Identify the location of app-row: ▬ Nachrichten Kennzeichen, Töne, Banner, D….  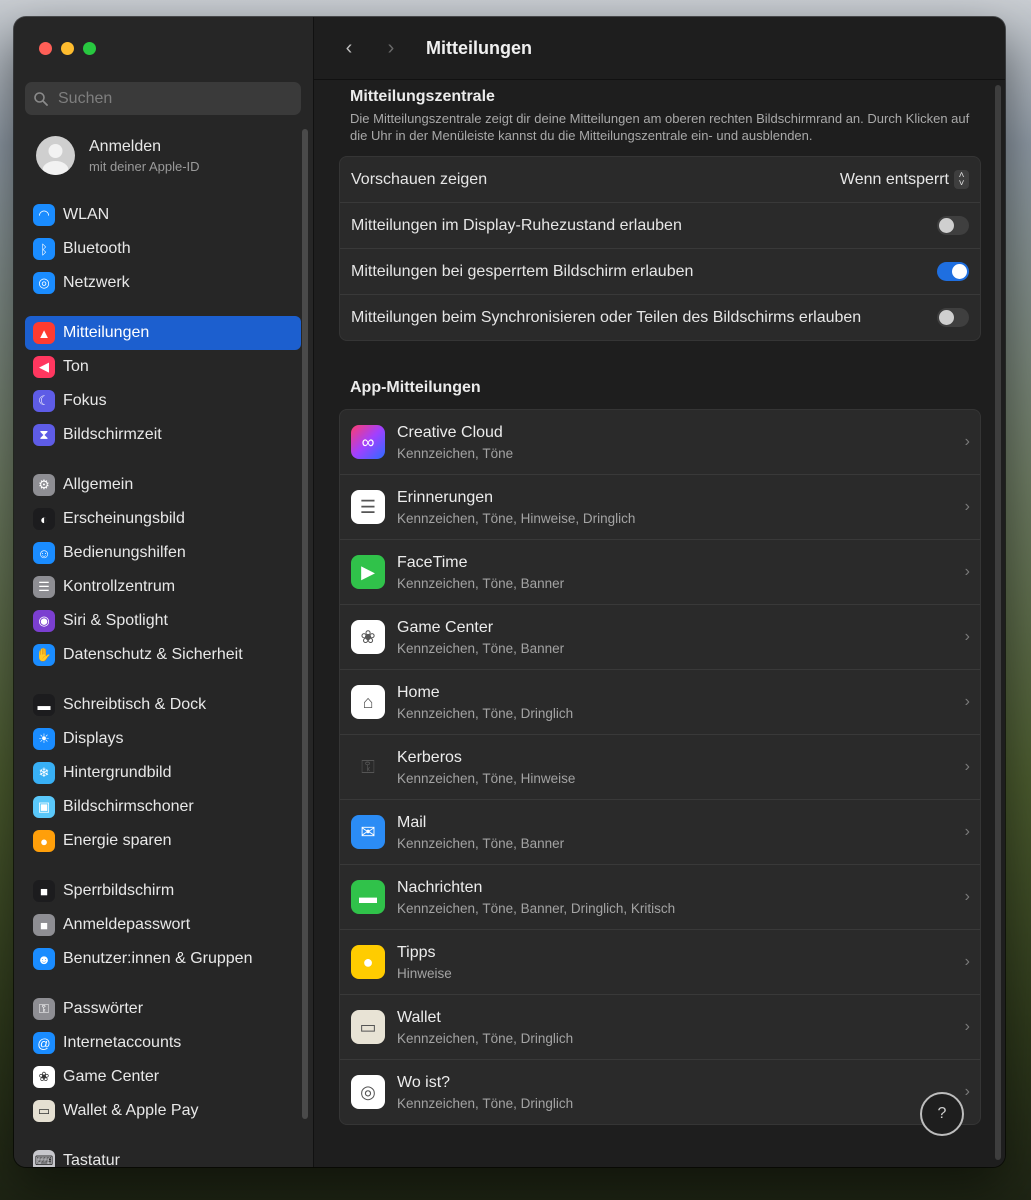
(660, 897).